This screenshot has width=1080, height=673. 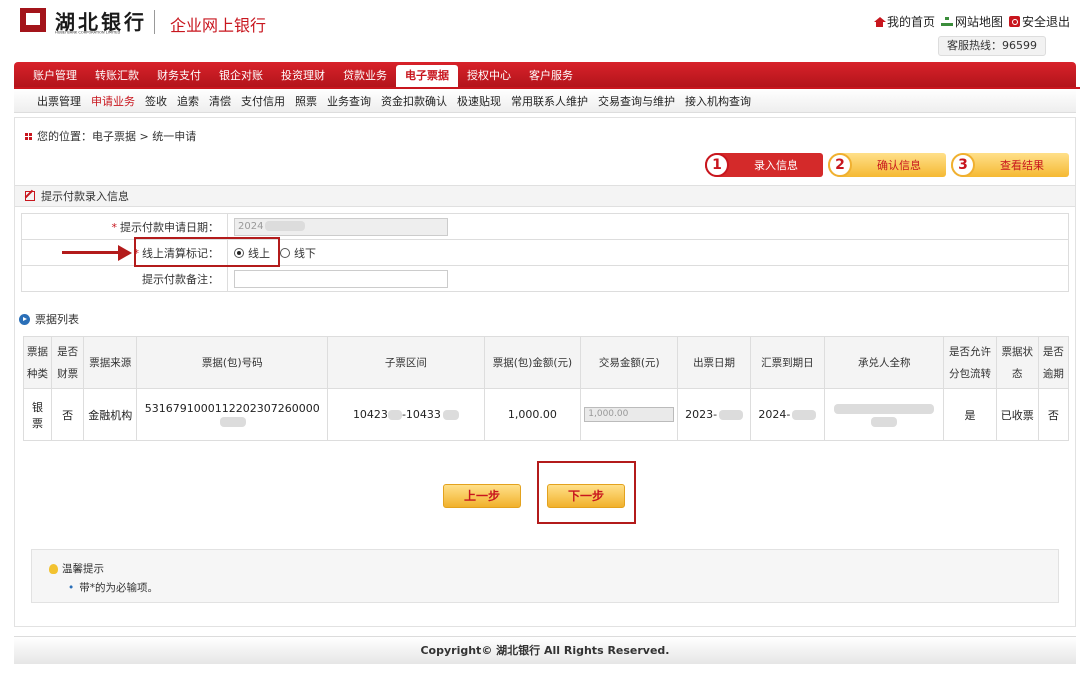 What do you see at coordinates (88, 32) in the screenshot?
I see `bank-name-en: HUBEI BANK CORPORATION LIMITED` at bounding box center [88, 32].